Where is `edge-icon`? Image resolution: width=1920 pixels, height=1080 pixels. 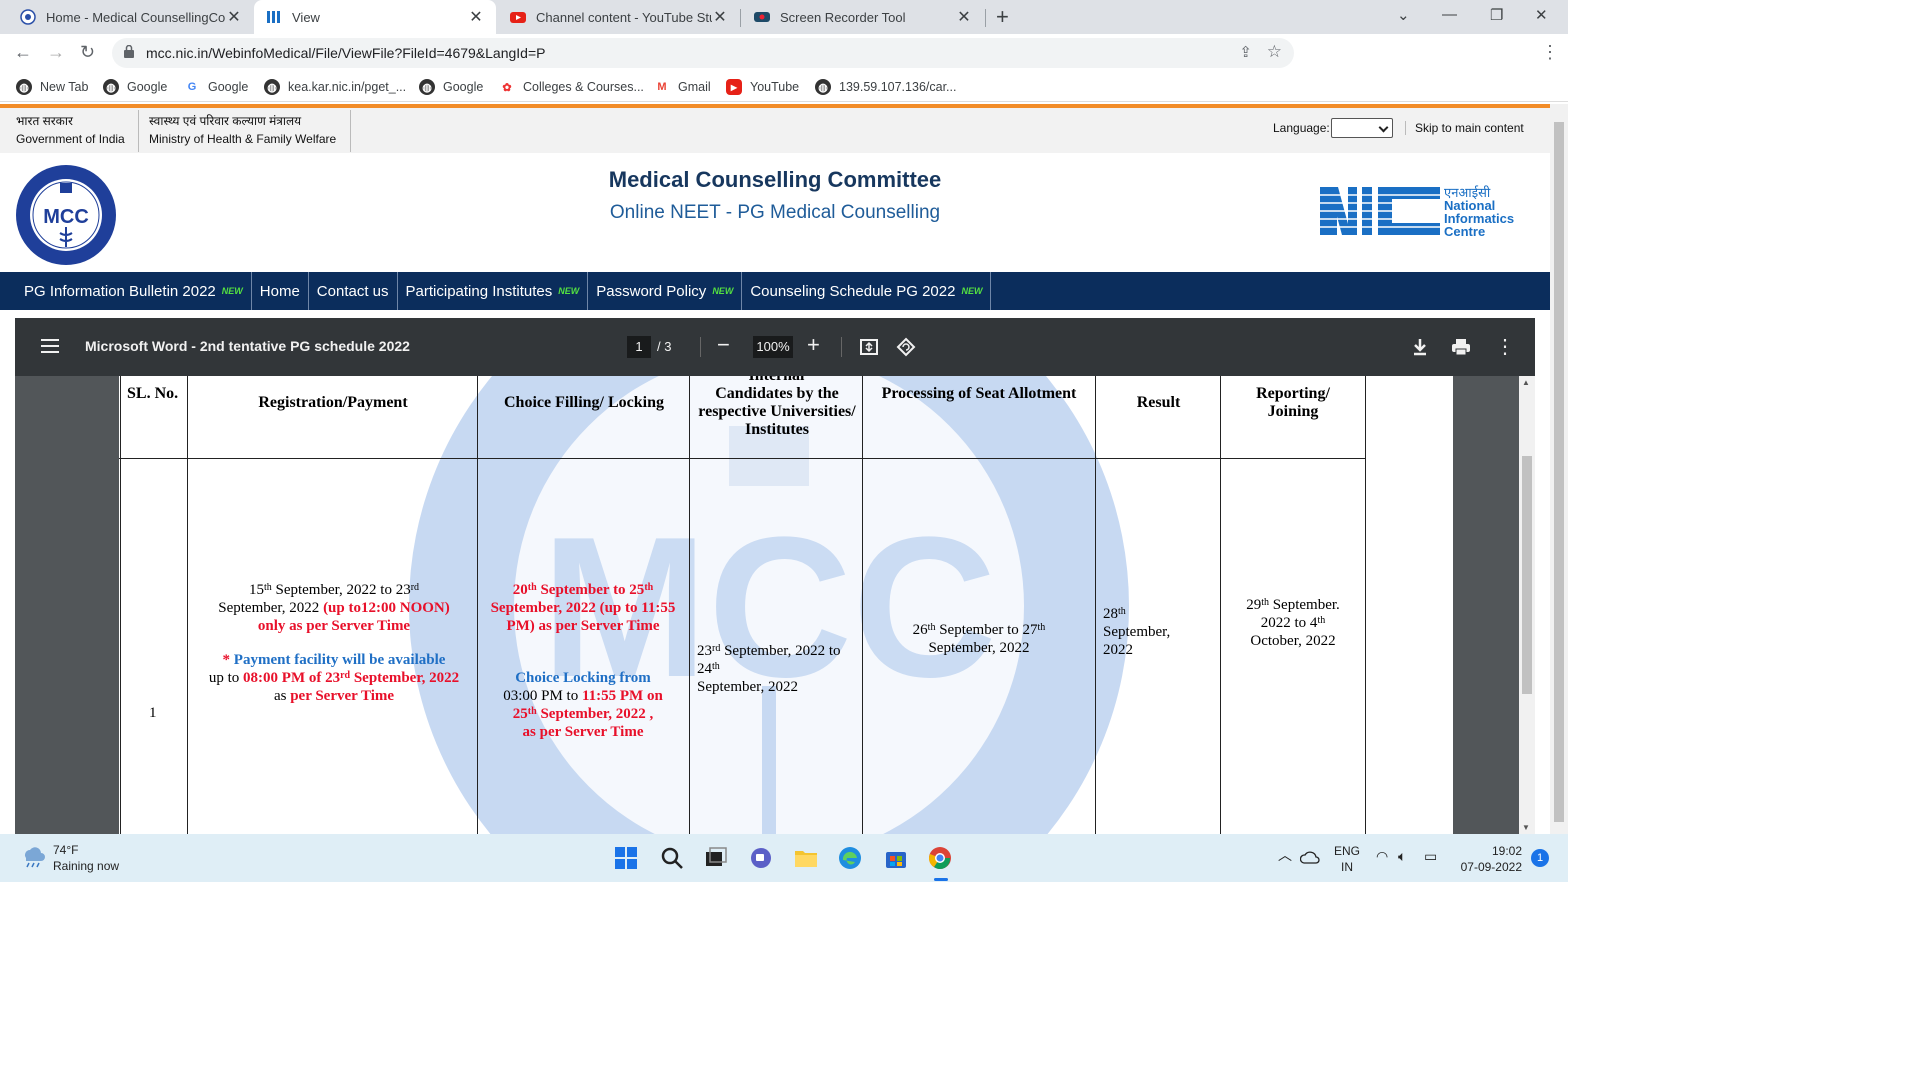
edge-icon is located at coordinates (850, 858).